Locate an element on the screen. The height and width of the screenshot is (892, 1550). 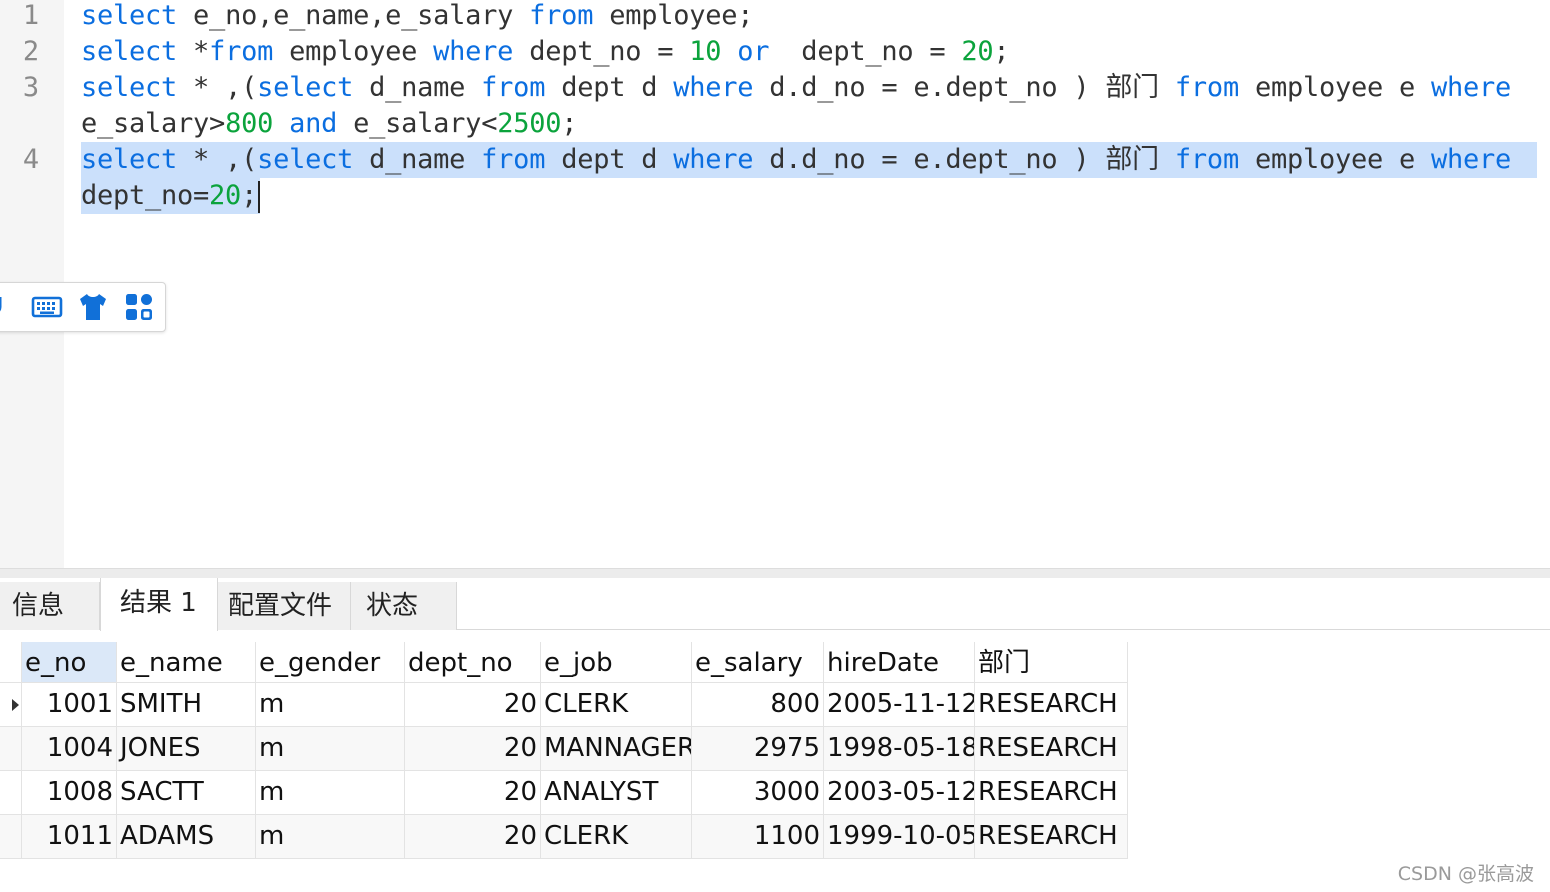
tab-status: 状态 is located at coordinates (404, 606).